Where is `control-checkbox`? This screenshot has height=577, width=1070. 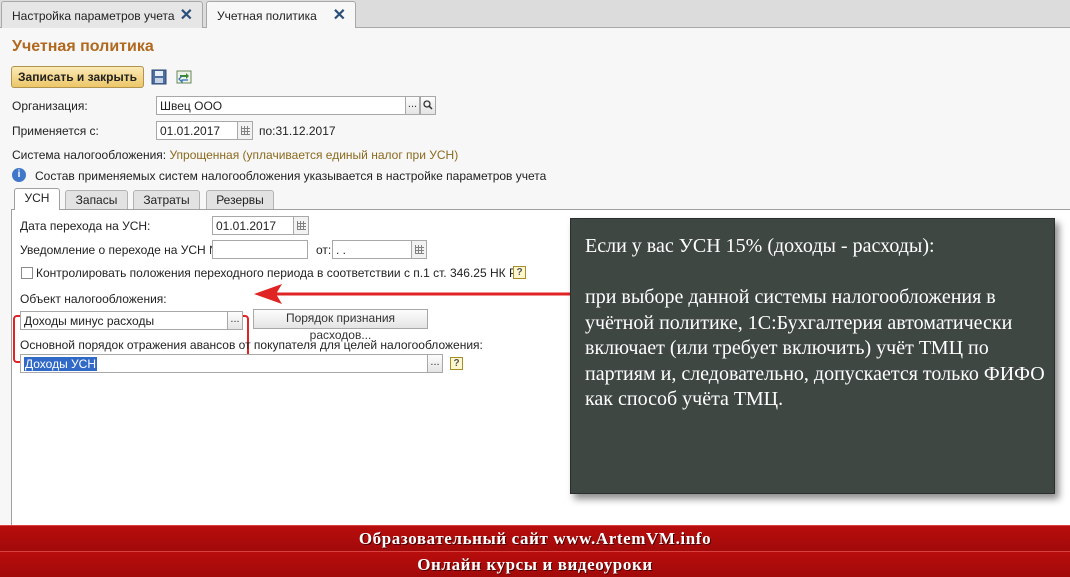
control-checkbox is located at coordinates (27, 273).